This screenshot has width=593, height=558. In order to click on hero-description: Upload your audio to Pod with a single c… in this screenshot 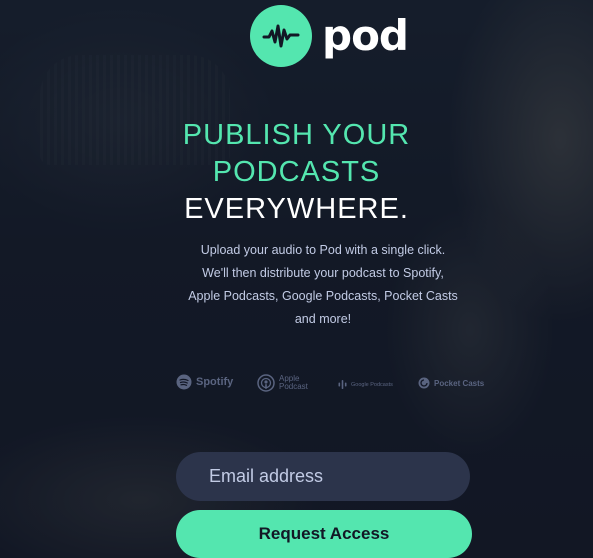, I will do `click(323, 284)`.